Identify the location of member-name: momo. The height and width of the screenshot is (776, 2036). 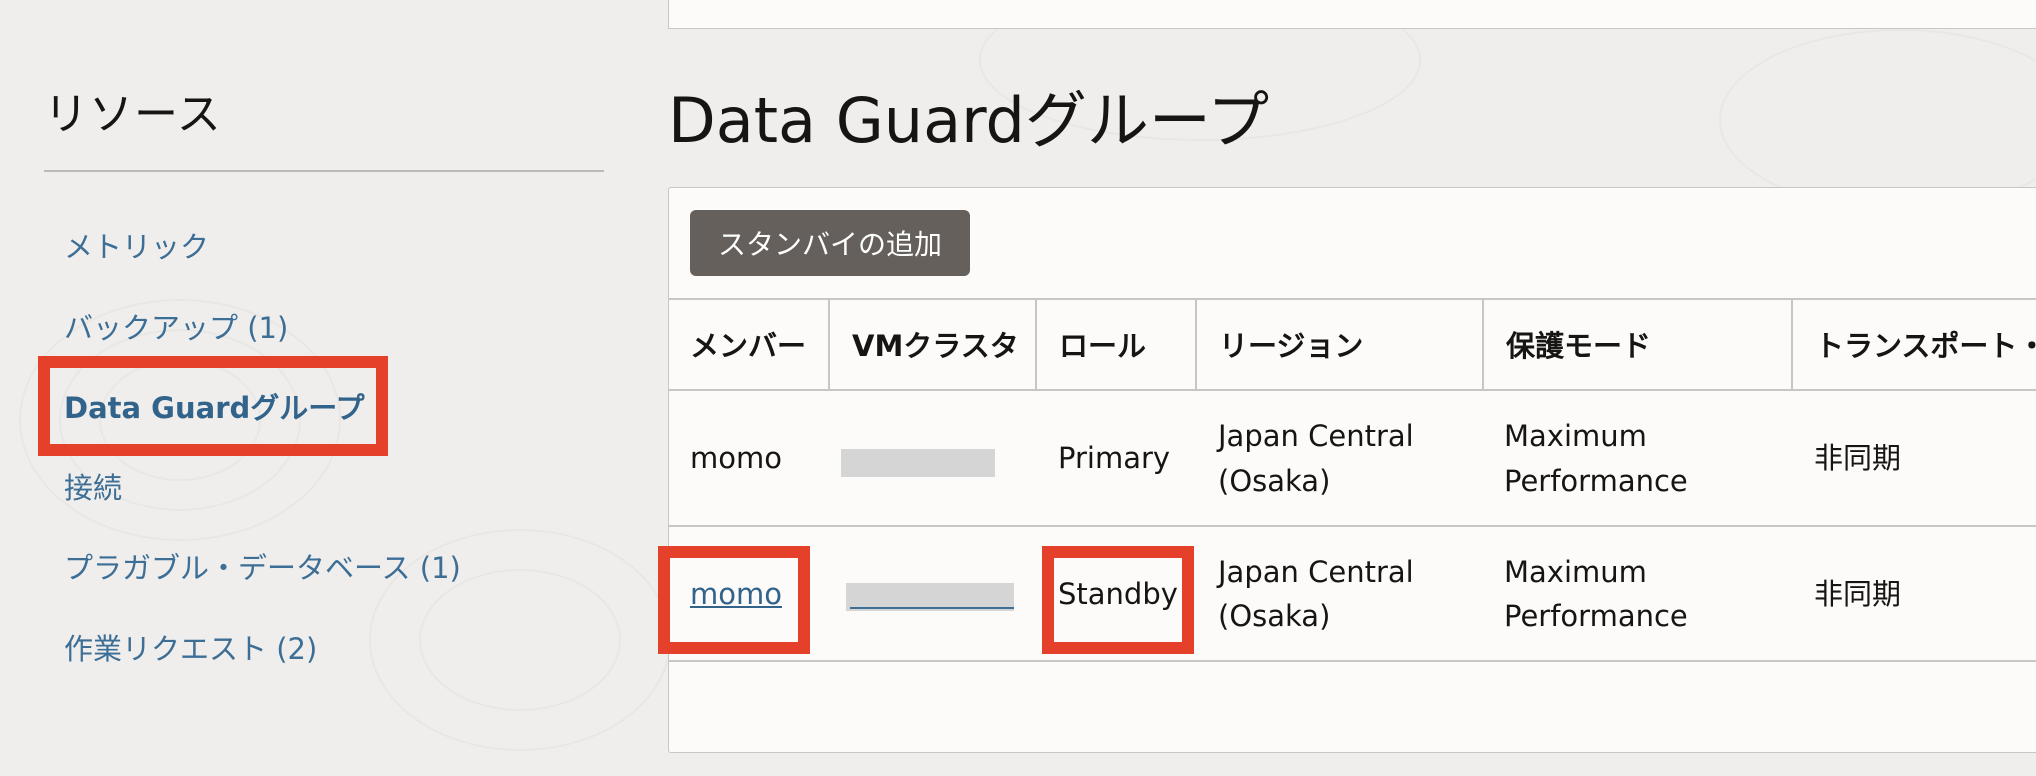
(736, 458).